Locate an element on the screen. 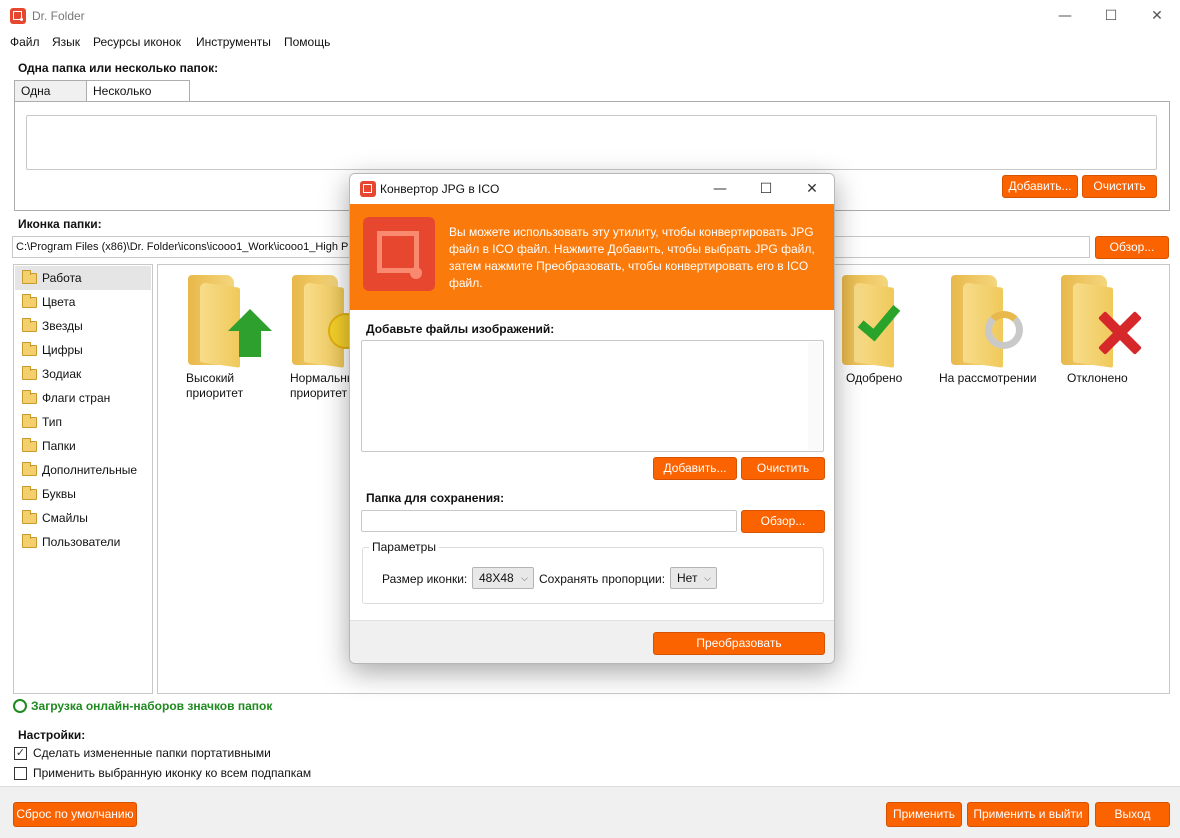 The height and width of the screenshot is (838, 1180). category-item-colors: Цвета is located at coordinates (83, 302).